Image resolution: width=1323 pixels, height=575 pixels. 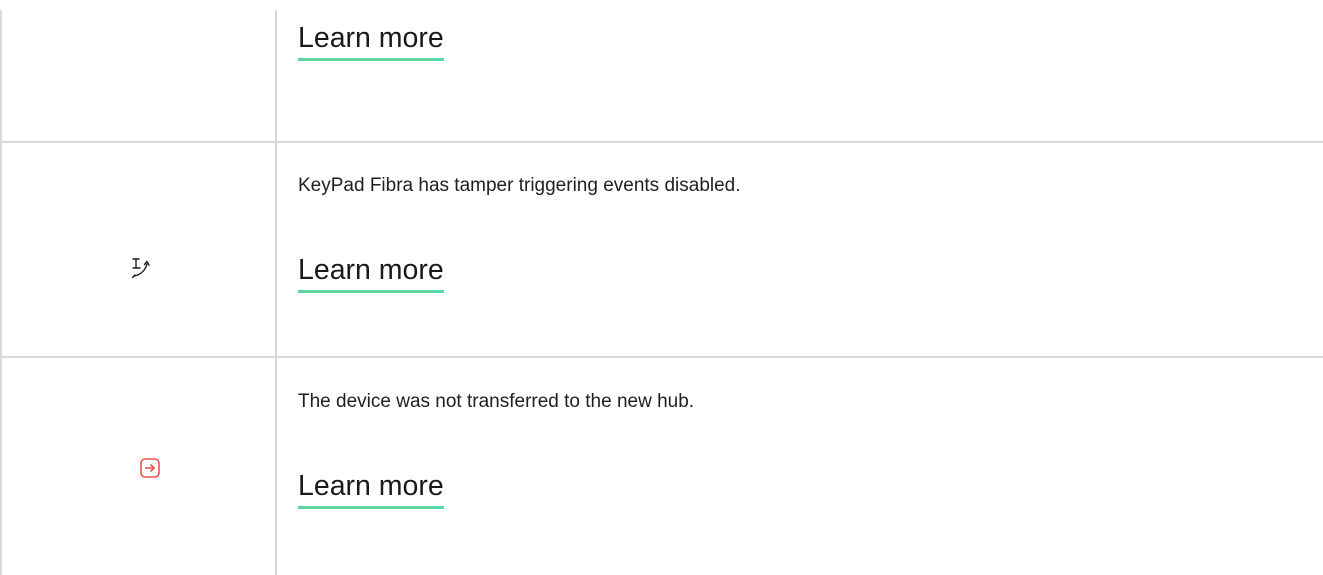 What do you see at coordinates (276, 292) in the screenshot?
I see `column-divider` at bounding box center [276, 292].